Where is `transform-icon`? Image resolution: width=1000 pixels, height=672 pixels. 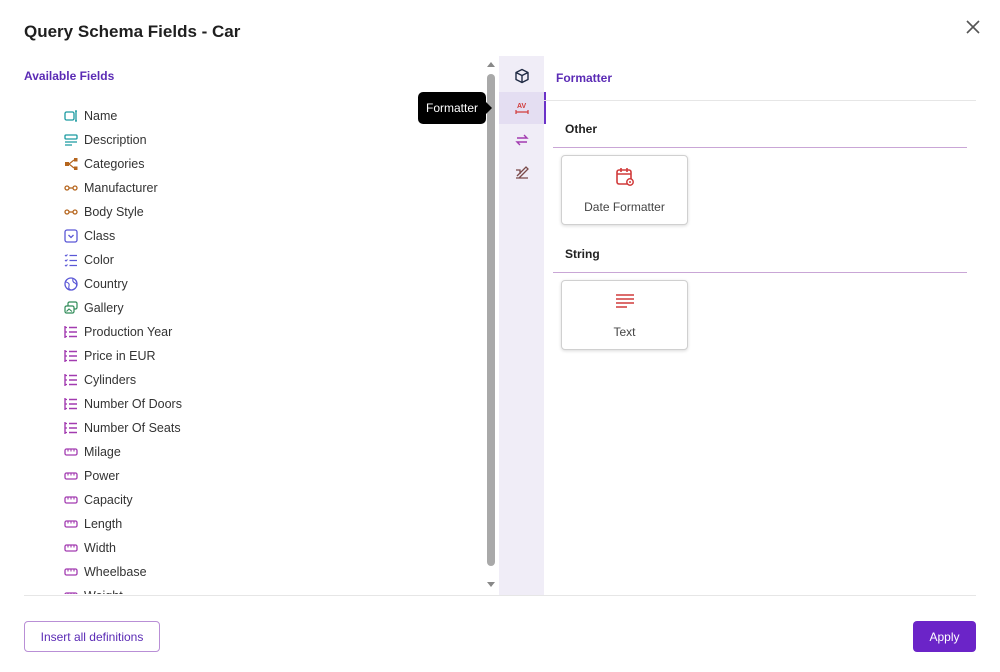 transform-icon is located at coordinates (521, 140).